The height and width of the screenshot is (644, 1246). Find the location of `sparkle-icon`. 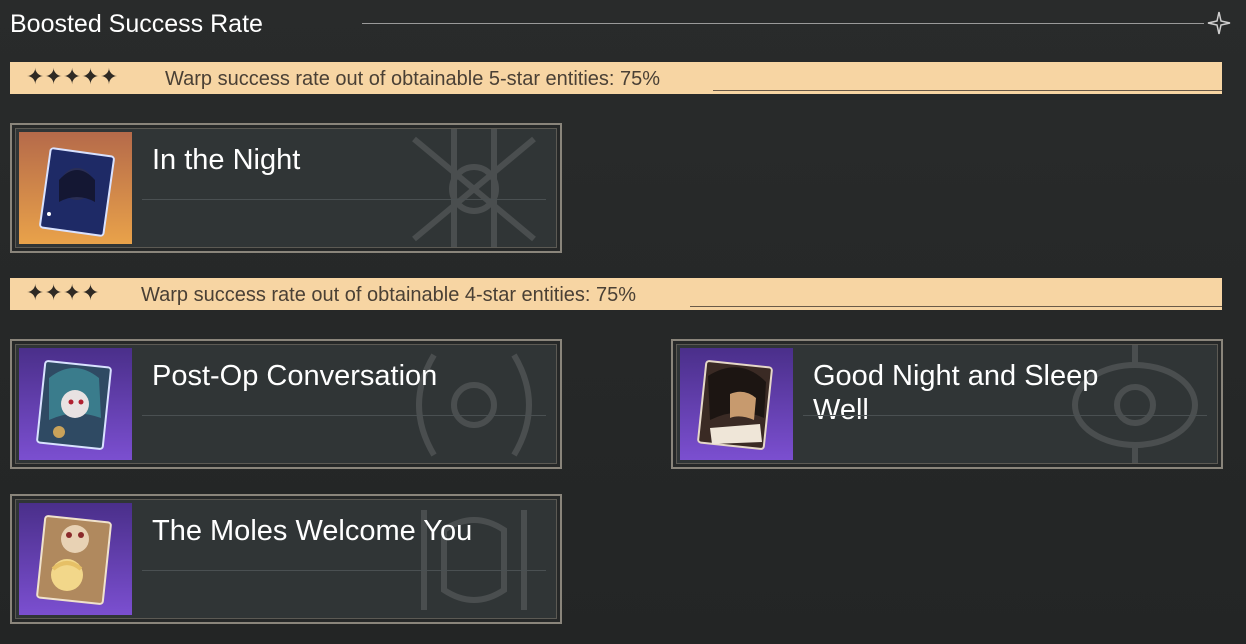

sparkle-icon is located at coordinates (1219, 23).